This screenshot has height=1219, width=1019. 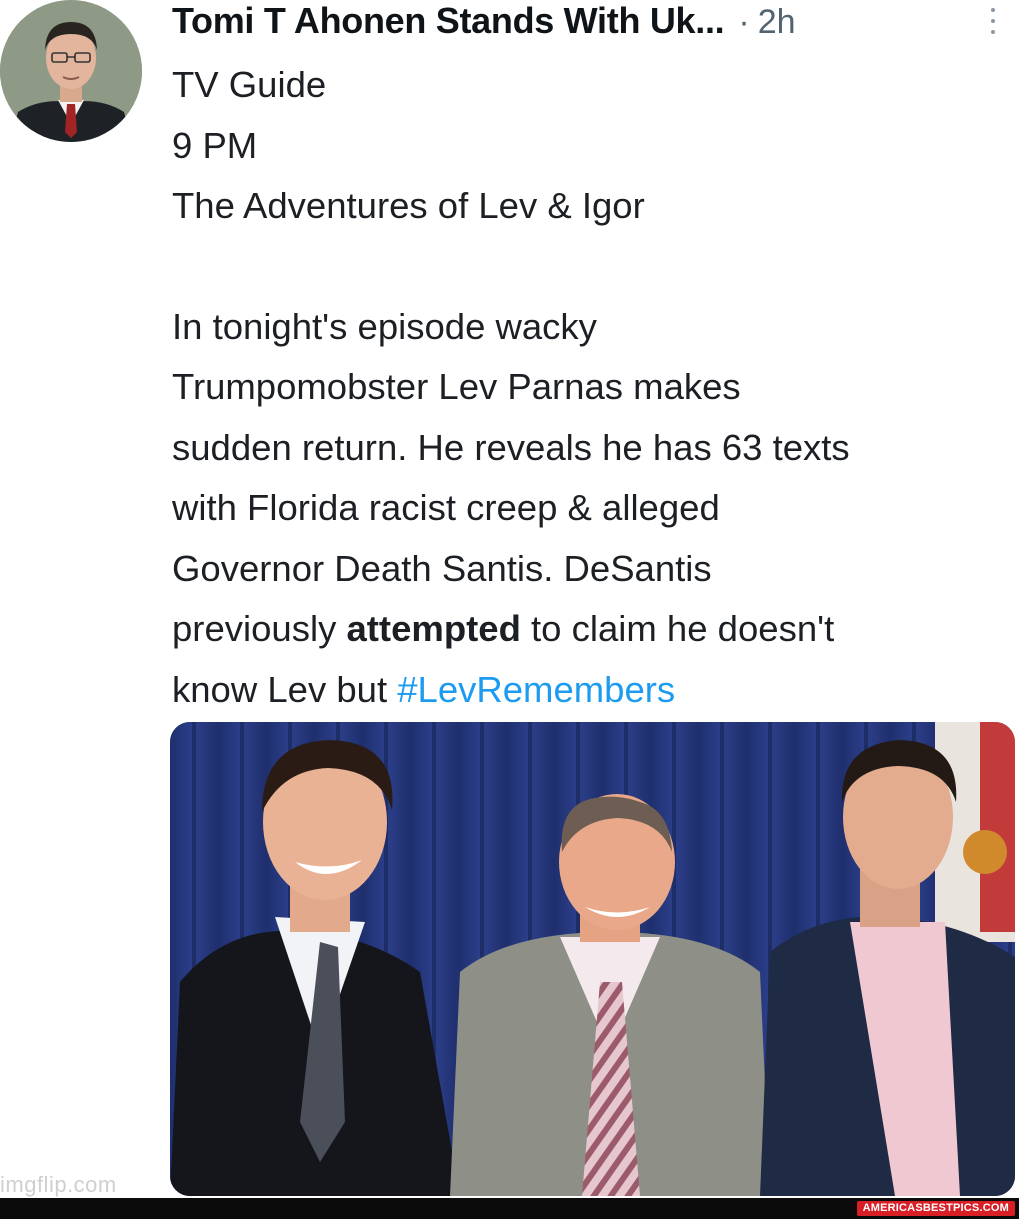 I want to click on text-line: Trumpomobster Lev Parnas makes, so click(x=456, y=386).